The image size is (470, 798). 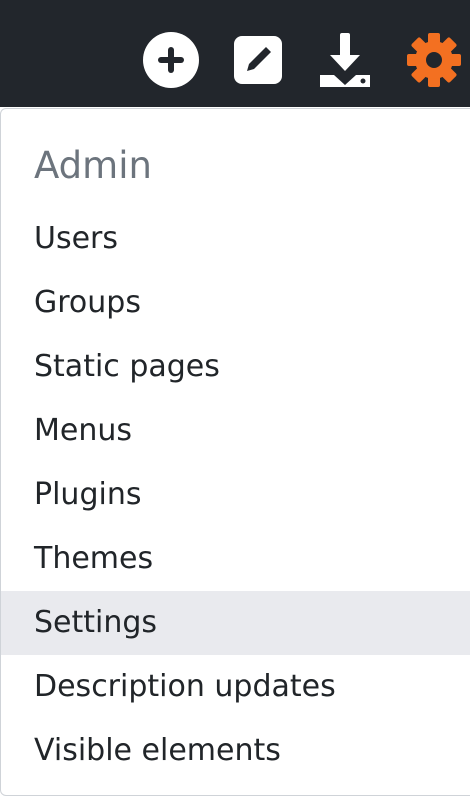 I want to click on edit-icon, so click(x=258, y=60).